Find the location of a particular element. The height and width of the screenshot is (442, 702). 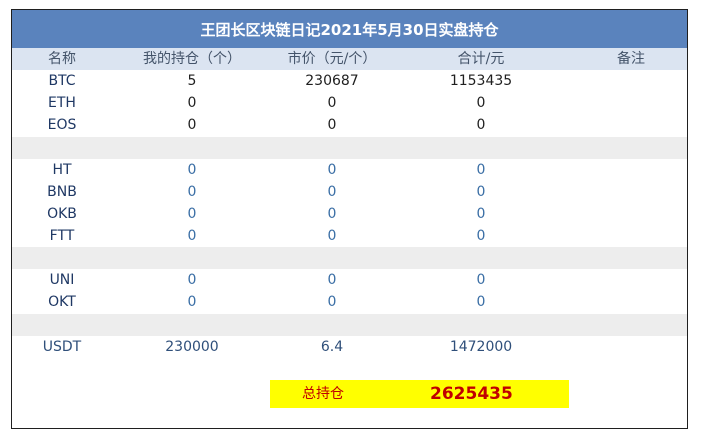

cell-price: 6.4 is located at coordinates (332, 347).